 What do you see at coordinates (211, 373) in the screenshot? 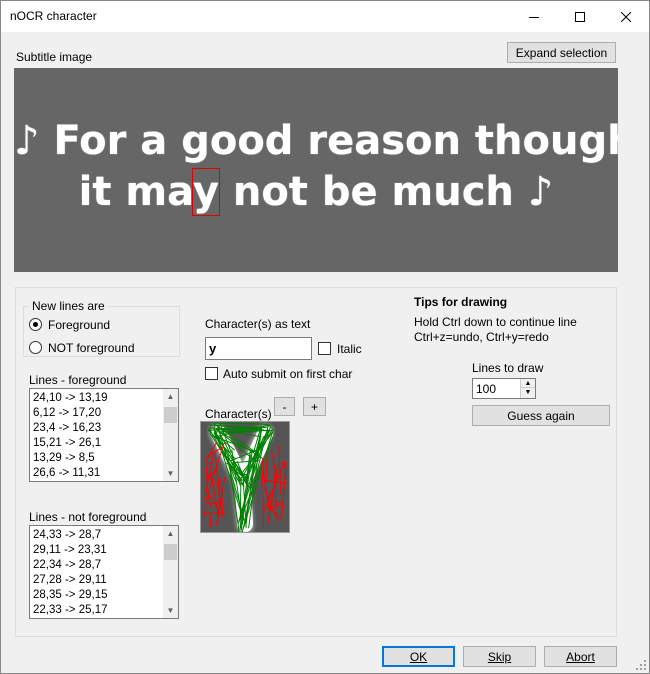
I see `auto-submit-checkbox` at bounding box center [211, 373].